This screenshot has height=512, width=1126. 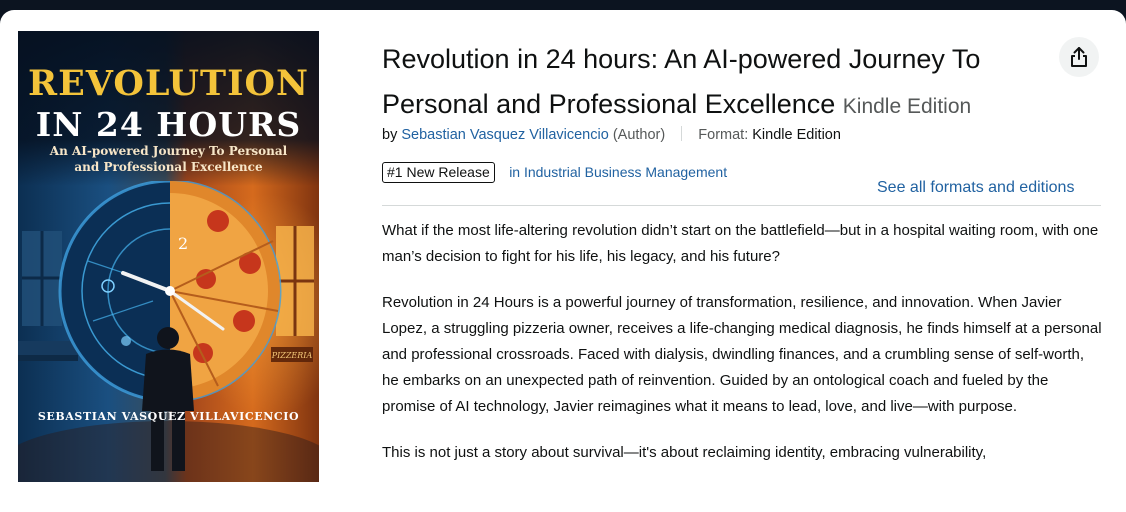 What do you see at coordinates (168, 416) in the screenshot?
I see `cover-author: SEBASTIAN VASQUEZ VILLAVICENCIO` at bounding box center [168, 416].